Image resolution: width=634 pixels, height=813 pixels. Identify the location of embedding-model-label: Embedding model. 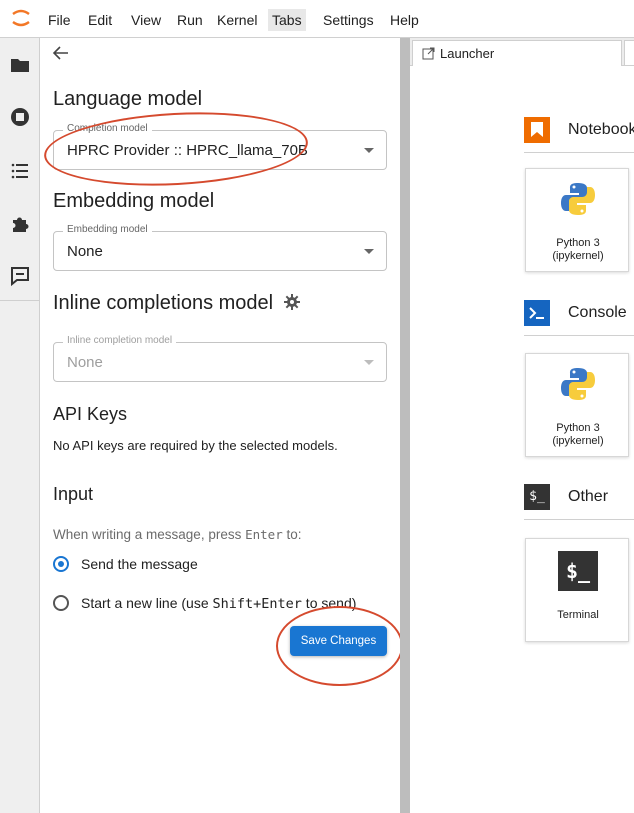
(107, 229).